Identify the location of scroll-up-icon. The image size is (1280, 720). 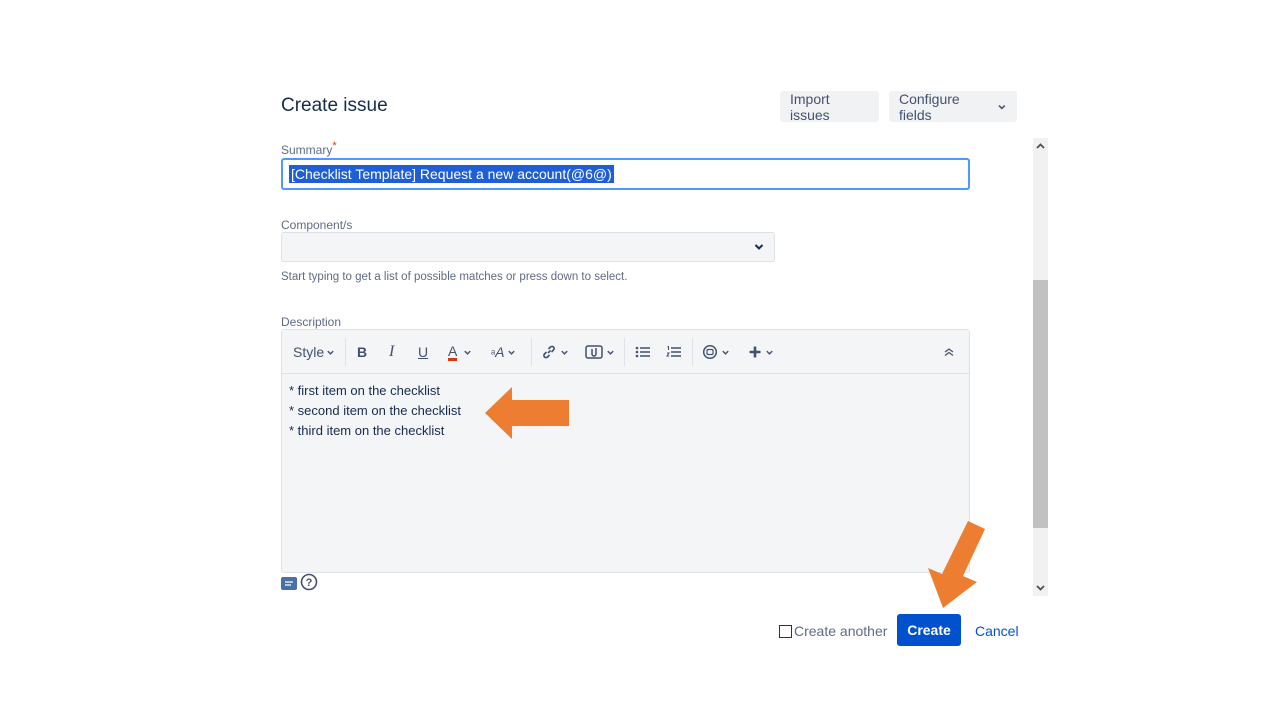
(1040, 146).